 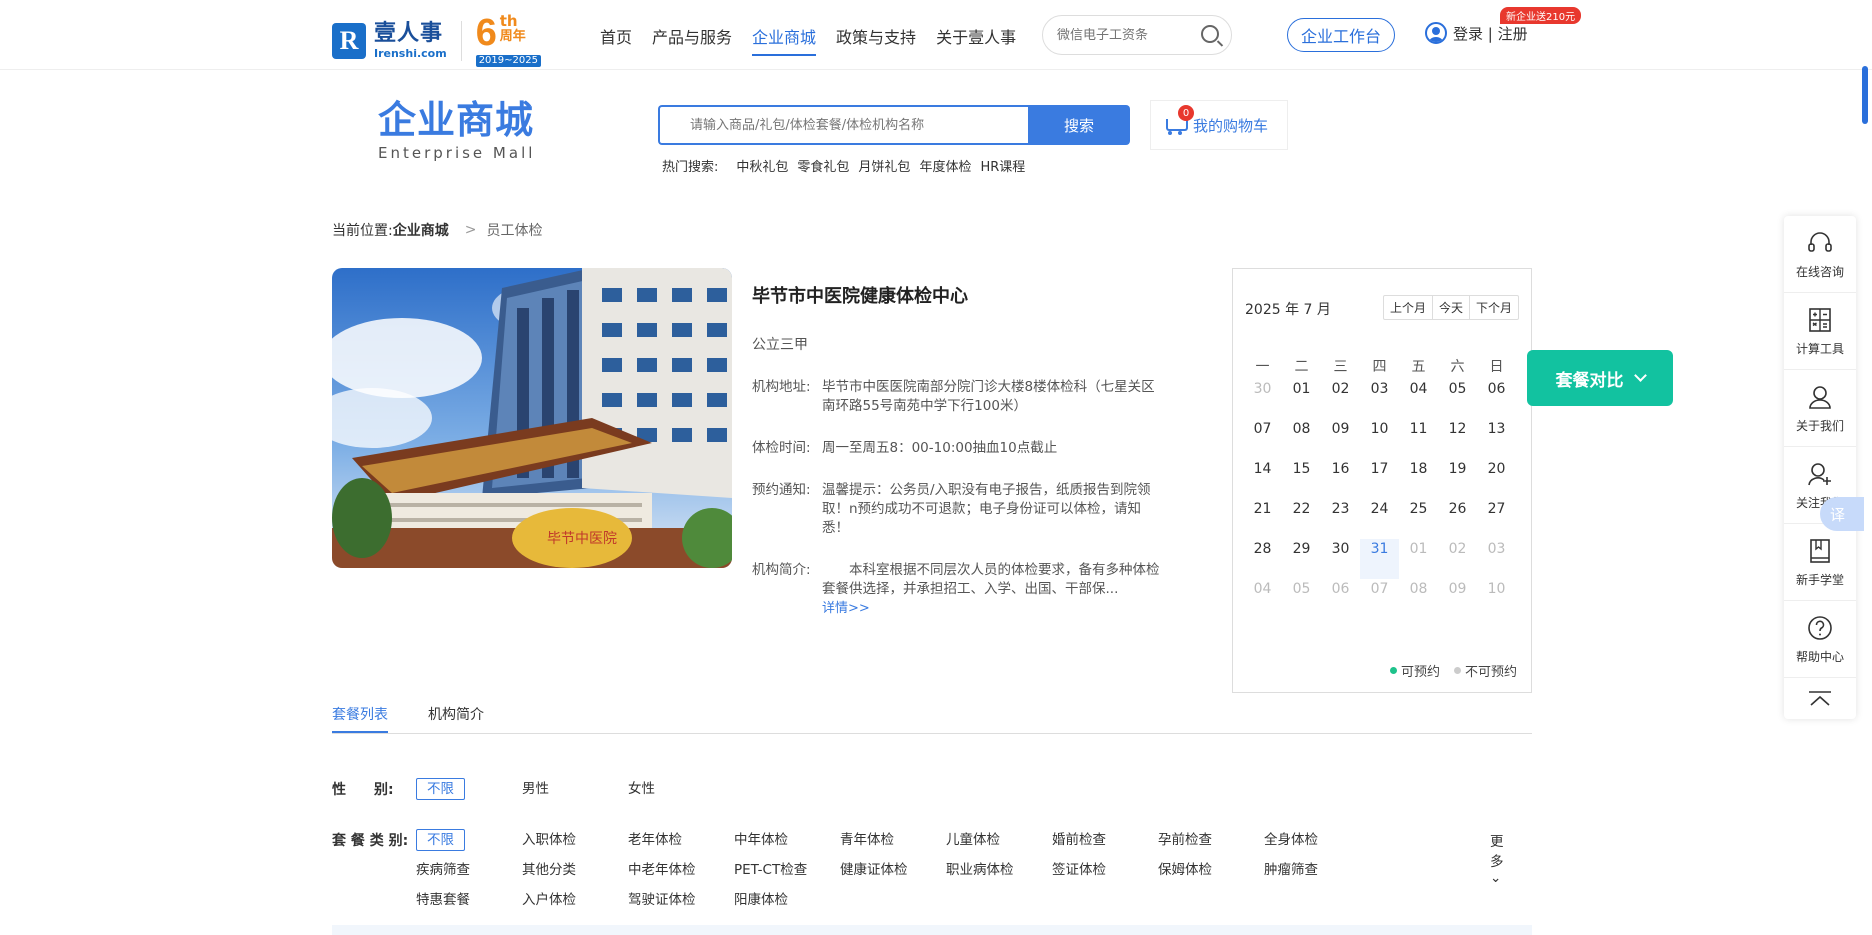 What do you see at coordinates (1079, 125) in the screenshot?
I see `mall-search-button: 搜索` at bounding box center [1079, 125].